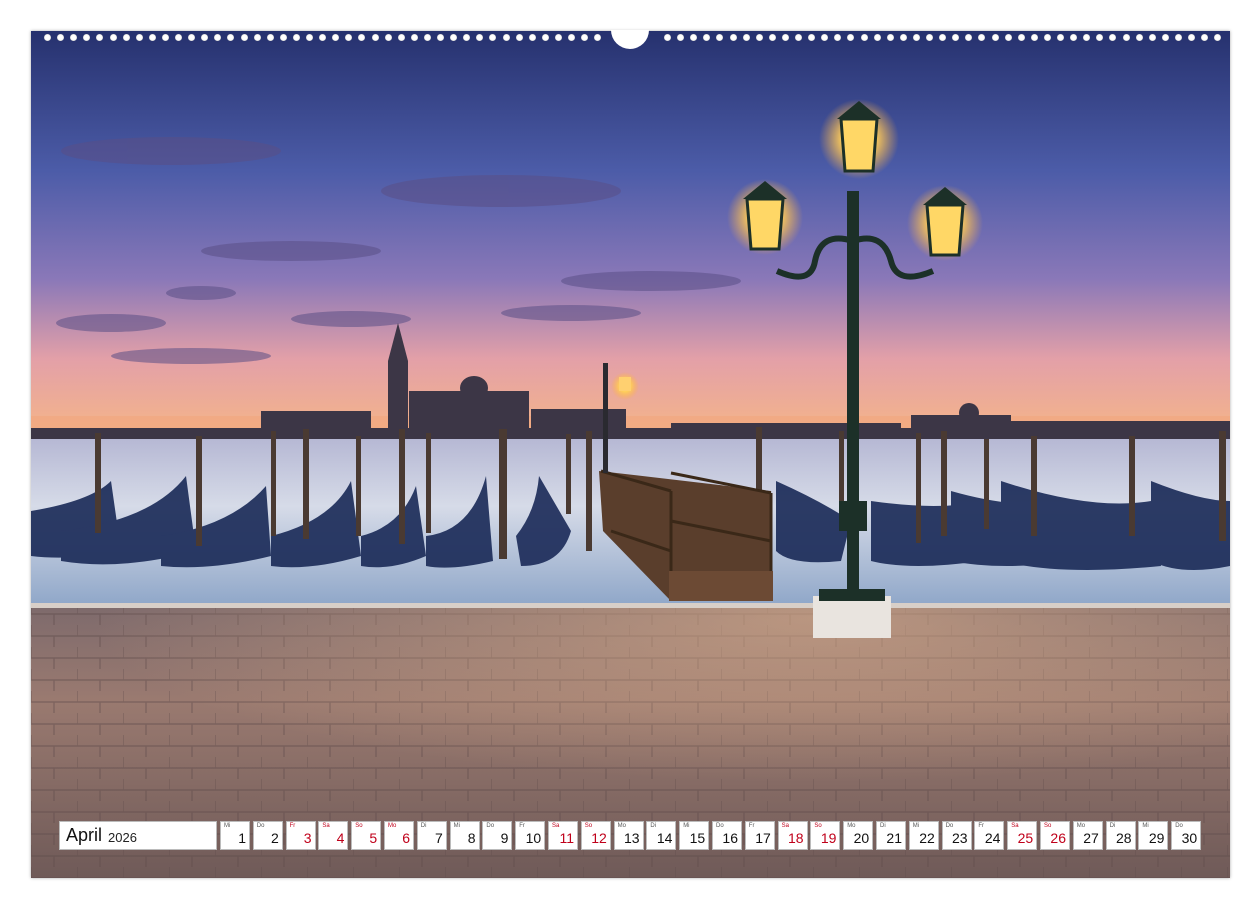 The image size is (1260, 908). I want to click on spiral-binding, so click(630, 39).